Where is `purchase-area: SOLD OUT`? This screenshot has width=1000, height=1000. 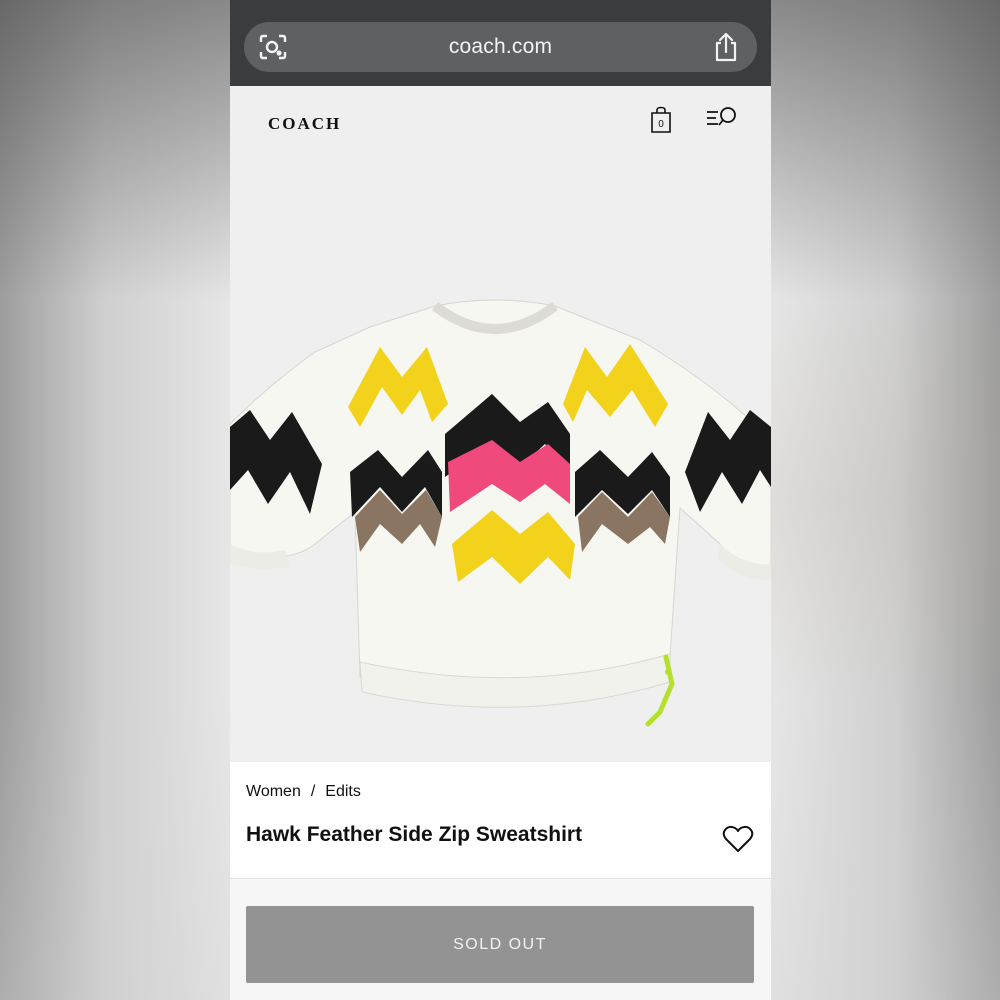 purchase-area: SOLD OUT is located at coordinates (500, 939).